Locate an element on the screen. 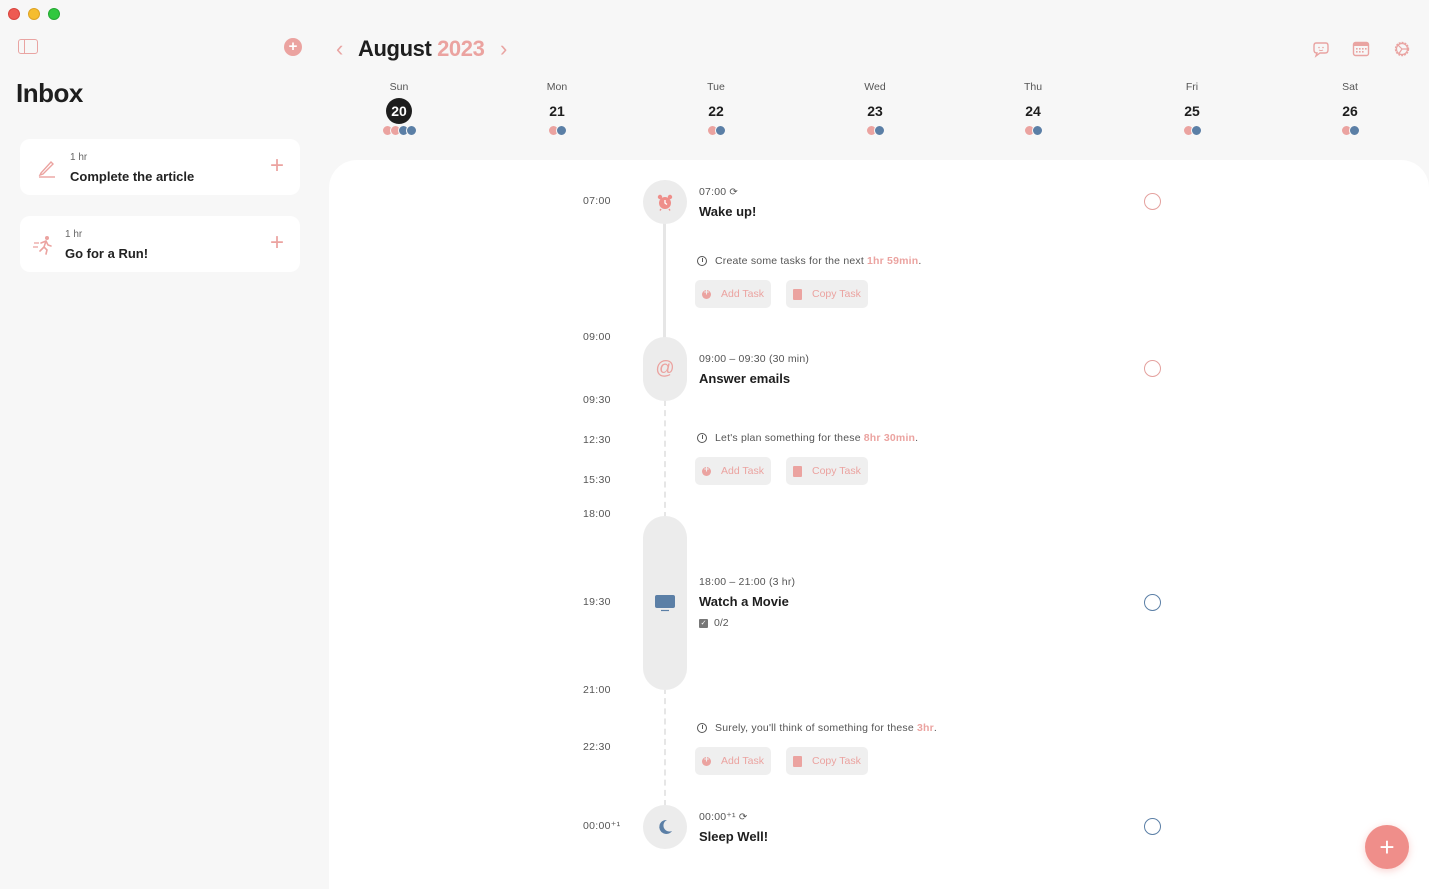  inbox-item: 1 hr Complete the article + is located at coordinates (160, 167).